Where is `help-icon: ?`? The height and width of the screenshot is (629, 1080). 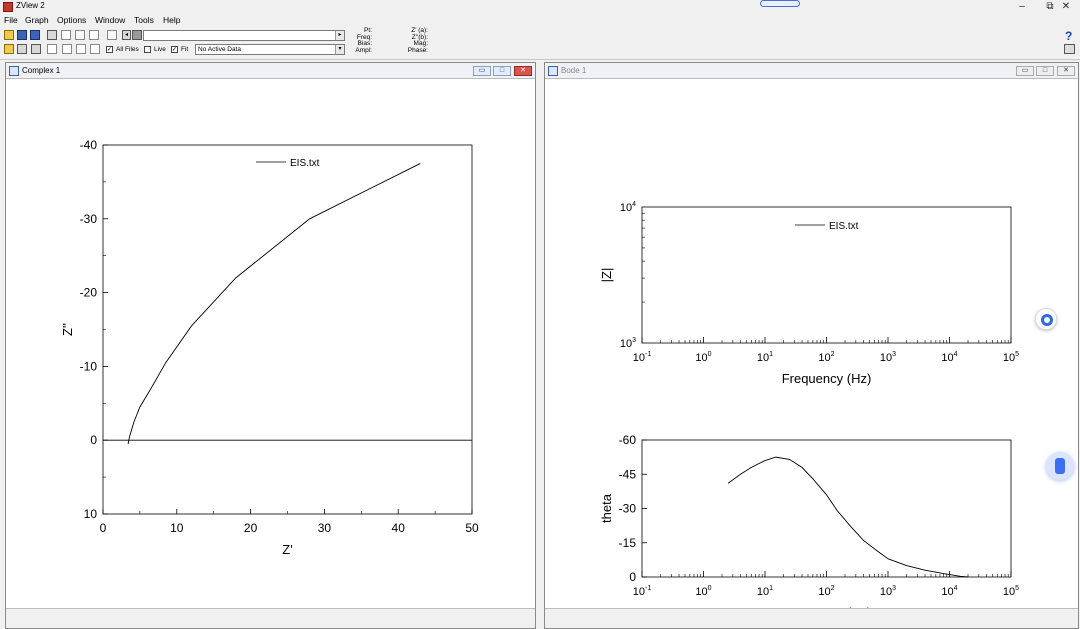 help-icon: ? is located at coordinates (1068, 36).